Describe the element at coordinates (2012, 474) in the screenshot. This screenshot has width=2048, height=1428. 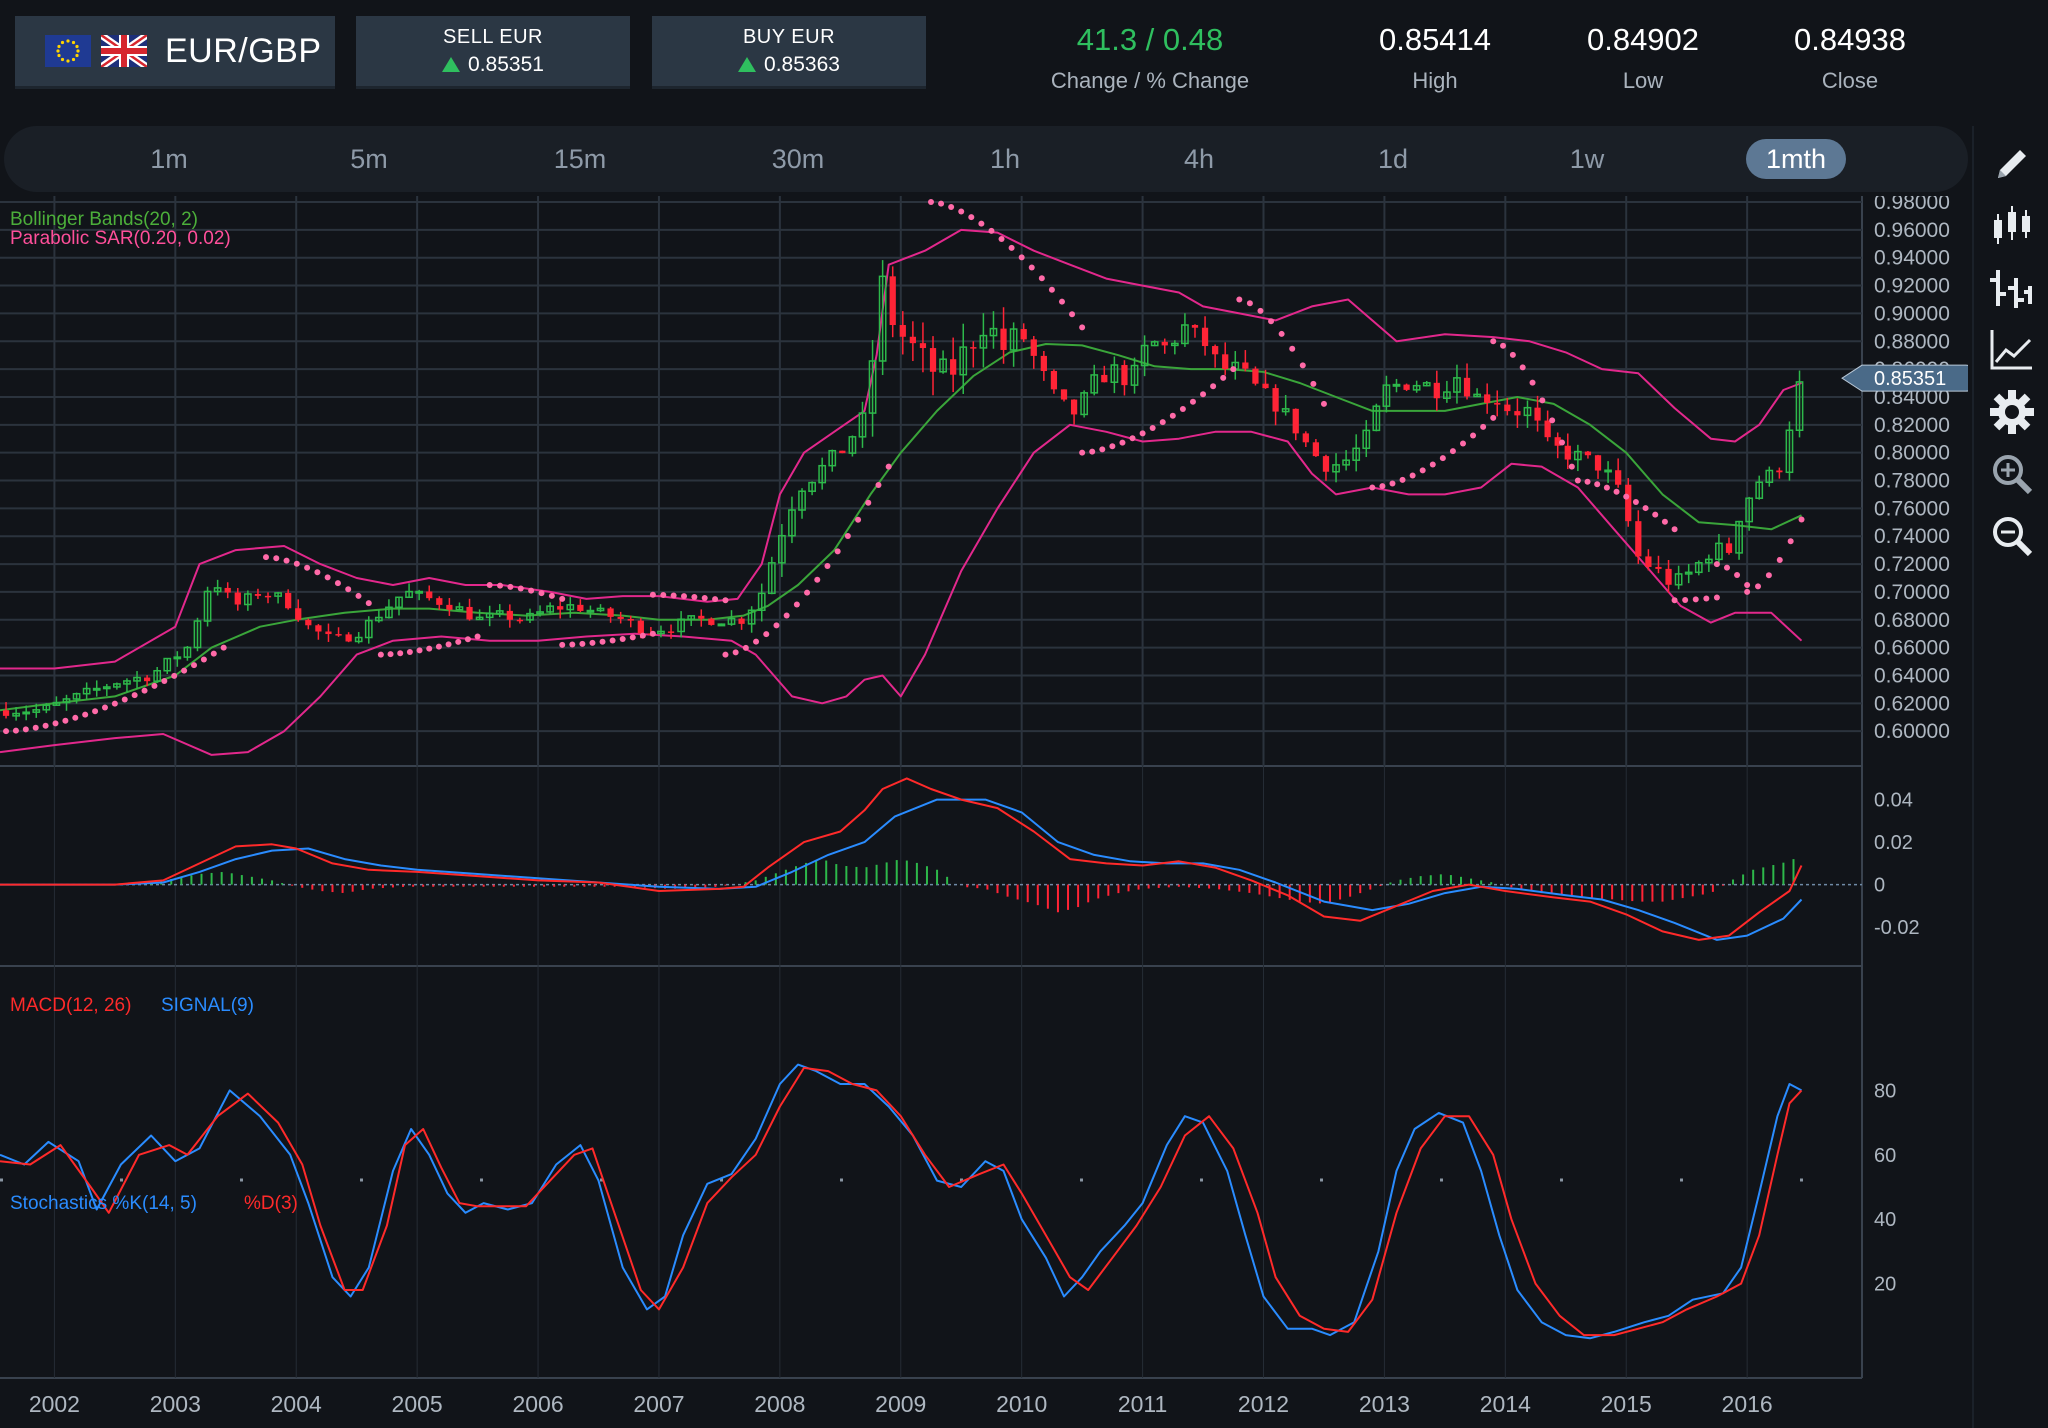
I see `zoom-in-icon` at that location.